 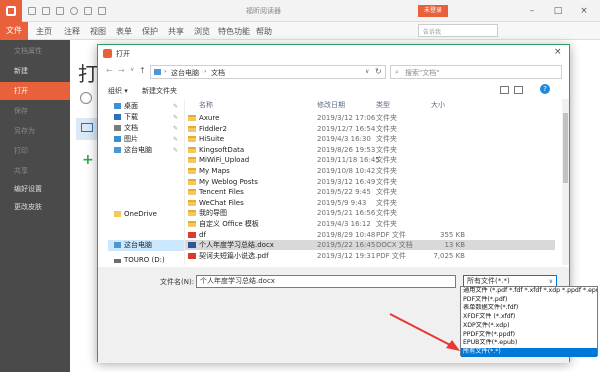 What do you see at coordinates (109, 70) in the screenshot?
I see `back-icon: ←` at bounding box center [109, 70].